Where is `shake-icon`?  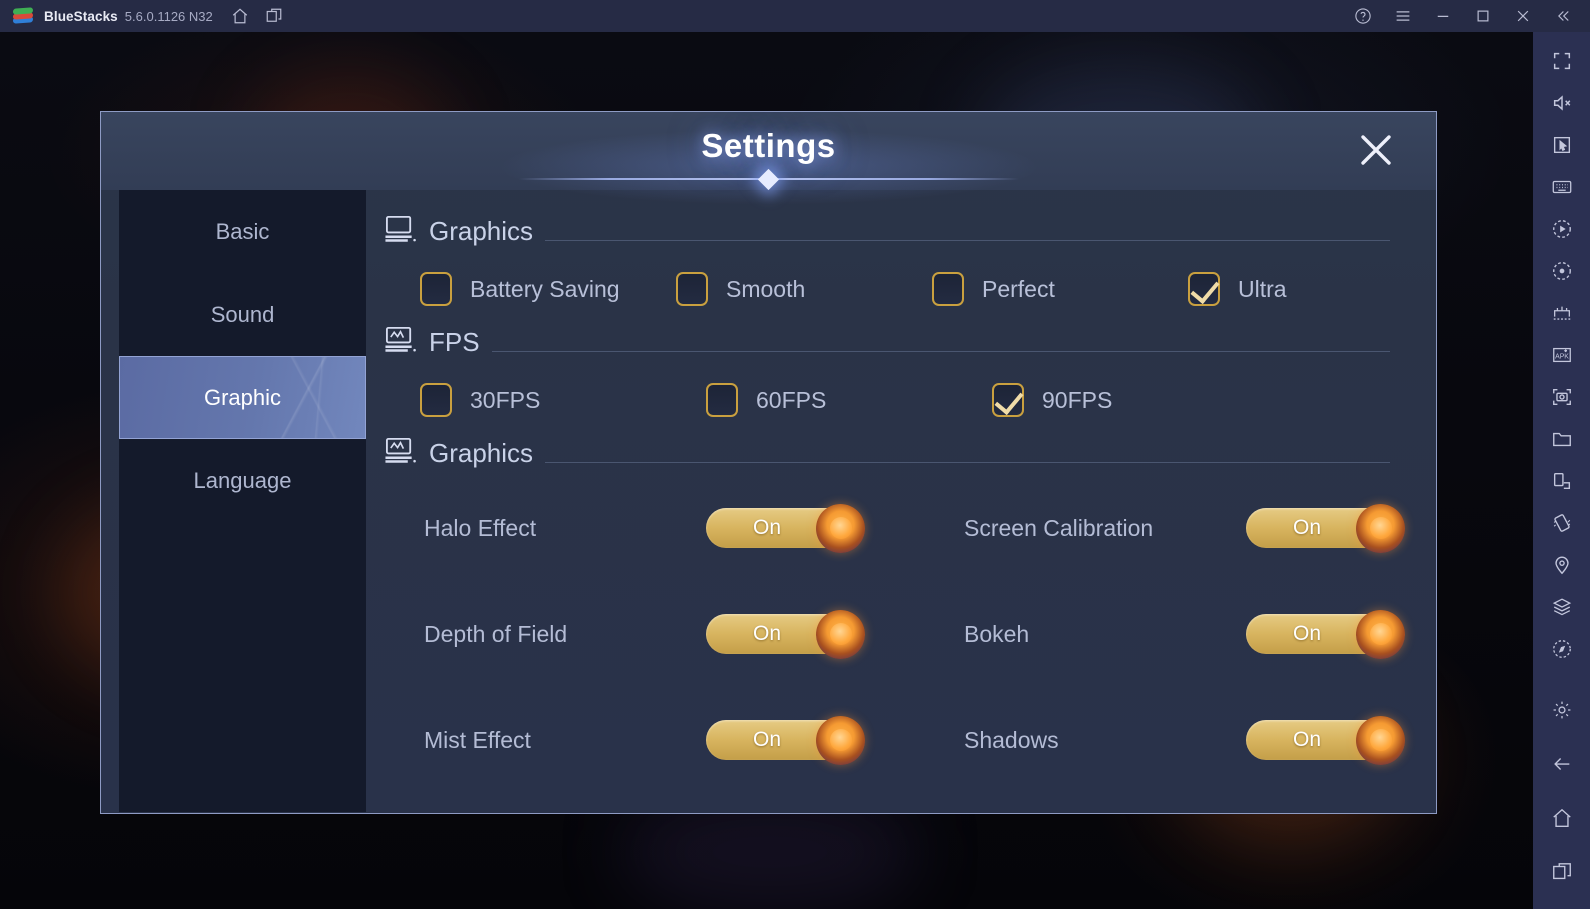 shake-icon is located at coordinates (1562, 523).